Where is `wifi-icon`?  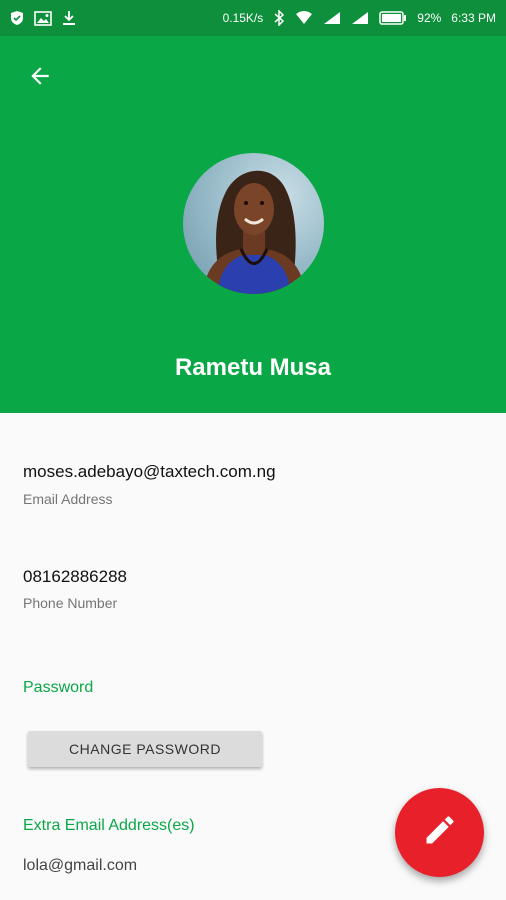
wifi-icon is located at coordinates (304, 18).